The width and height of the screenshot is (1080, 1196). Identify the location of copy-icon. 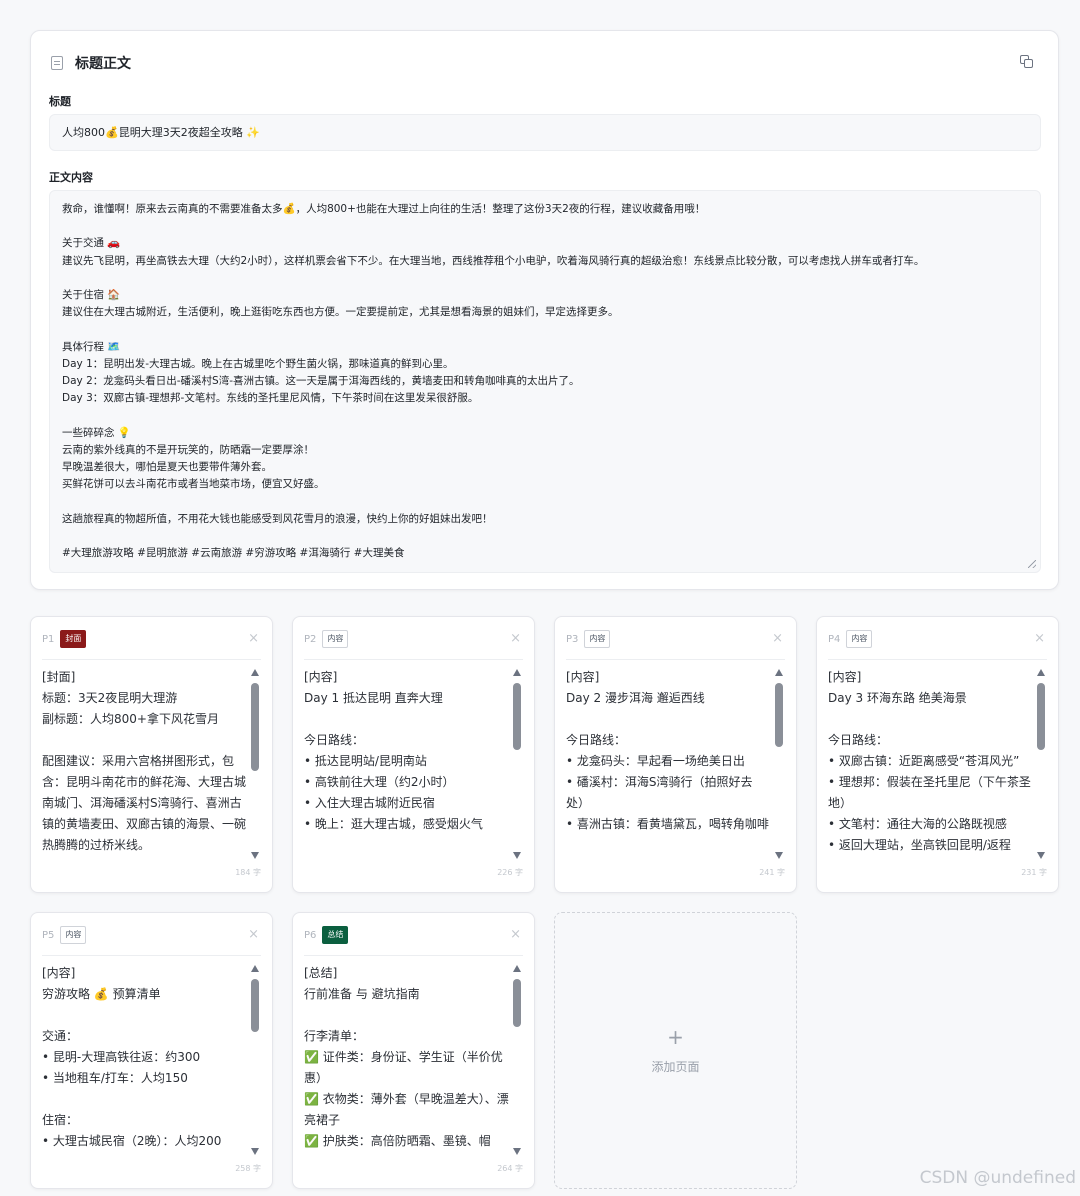
(1027, 62).